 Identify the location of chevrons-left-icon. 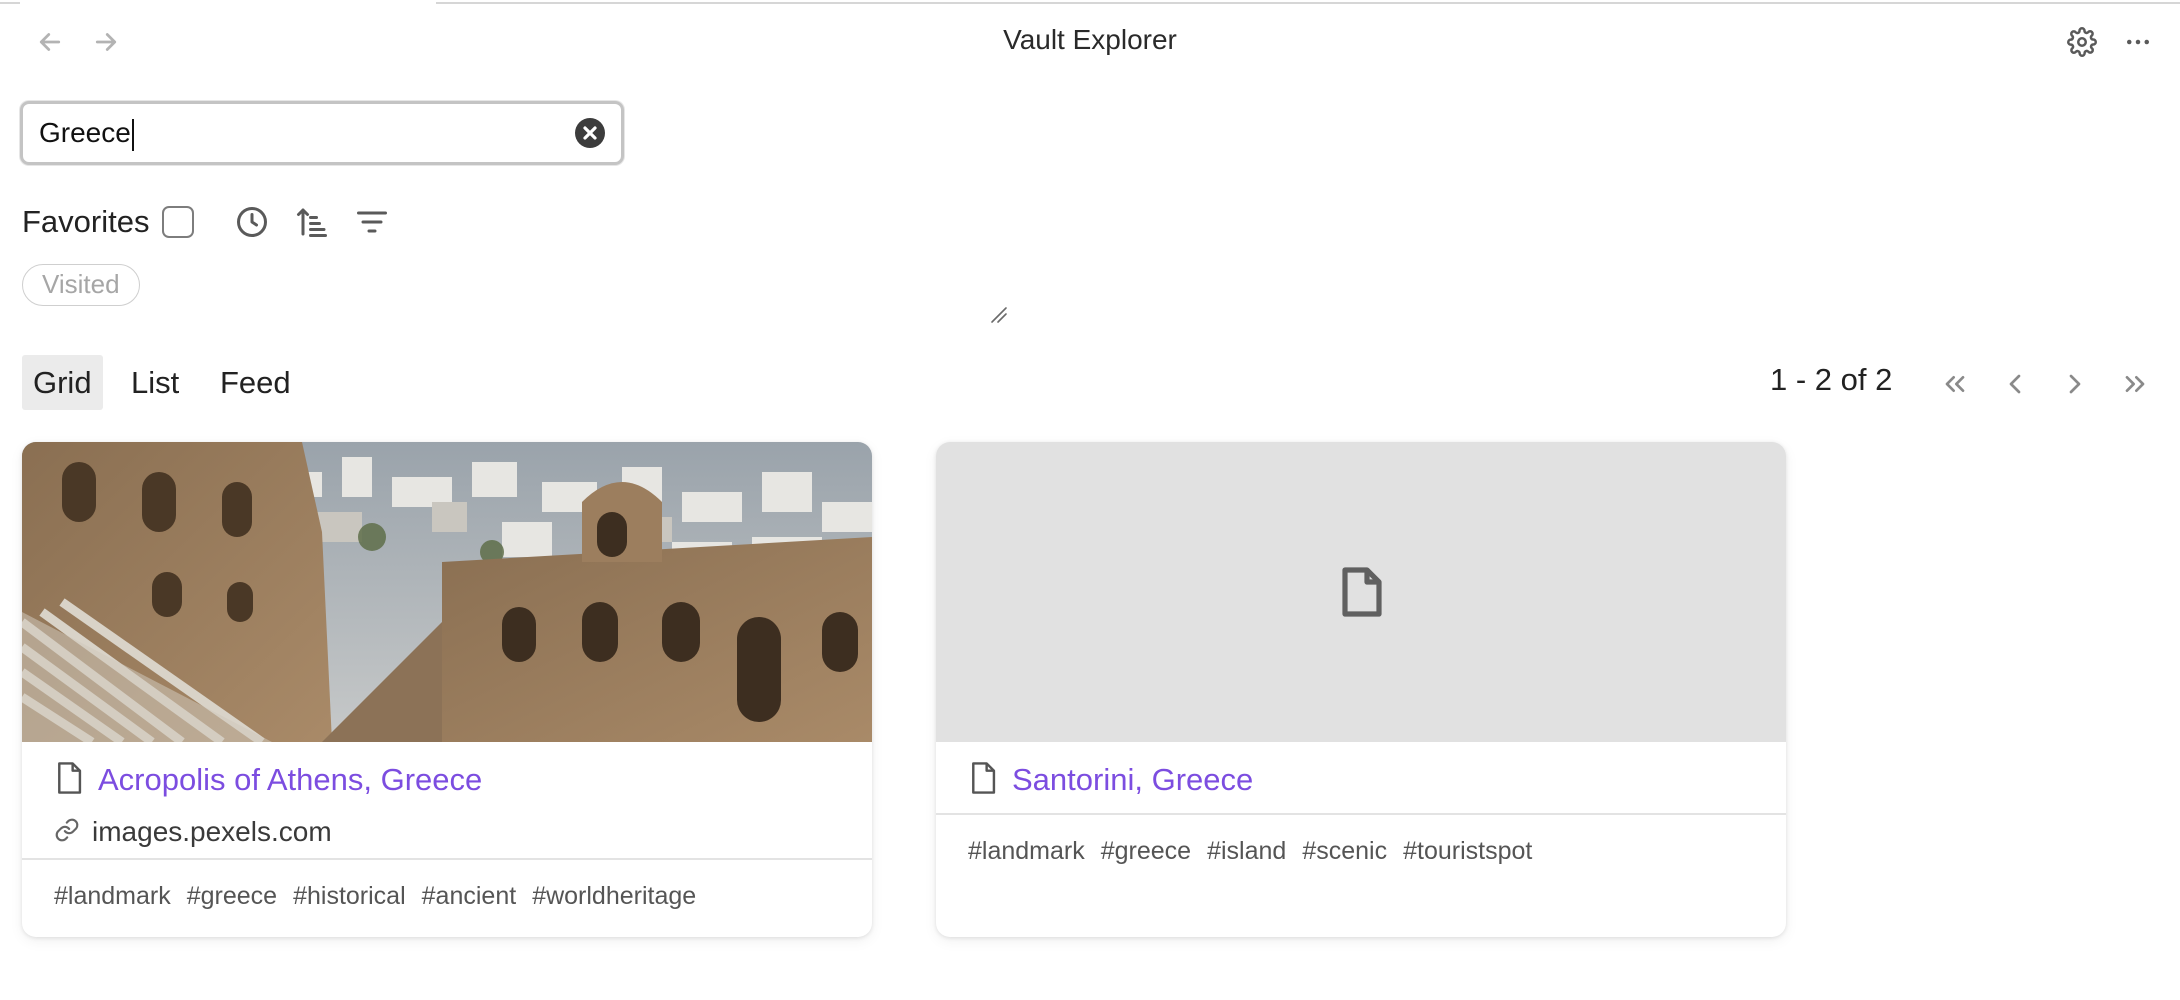
(1955, 384).